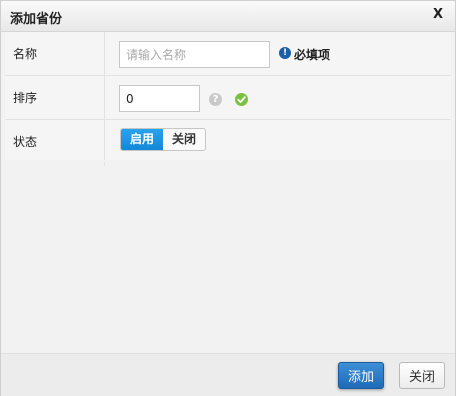  I want to click on info-icon: !, so click(285, 53).